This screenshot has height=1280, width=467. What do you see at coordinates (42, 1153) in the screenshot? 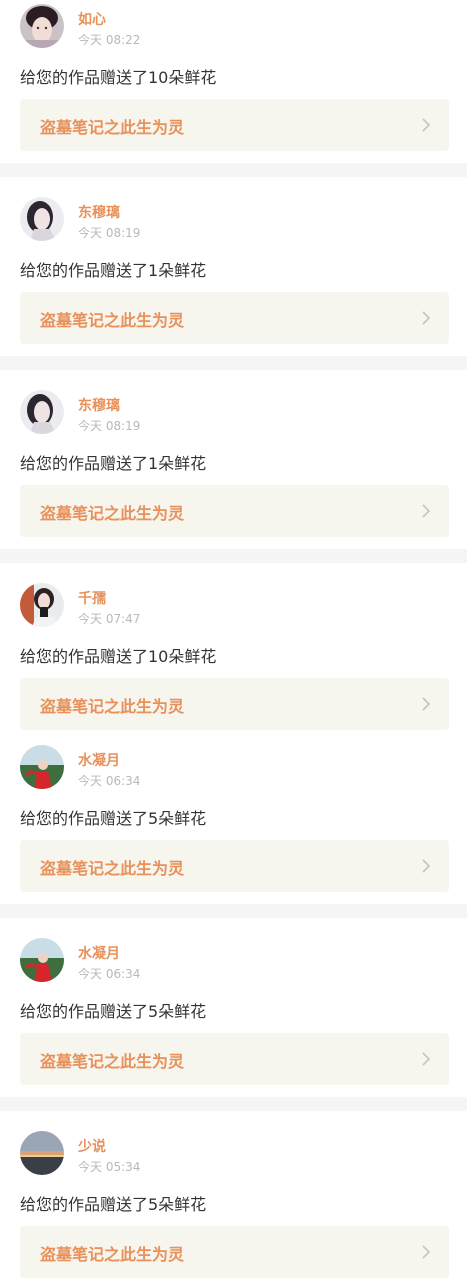
I see `avatar-sunset-icon` at bounding box center [42, 1153].